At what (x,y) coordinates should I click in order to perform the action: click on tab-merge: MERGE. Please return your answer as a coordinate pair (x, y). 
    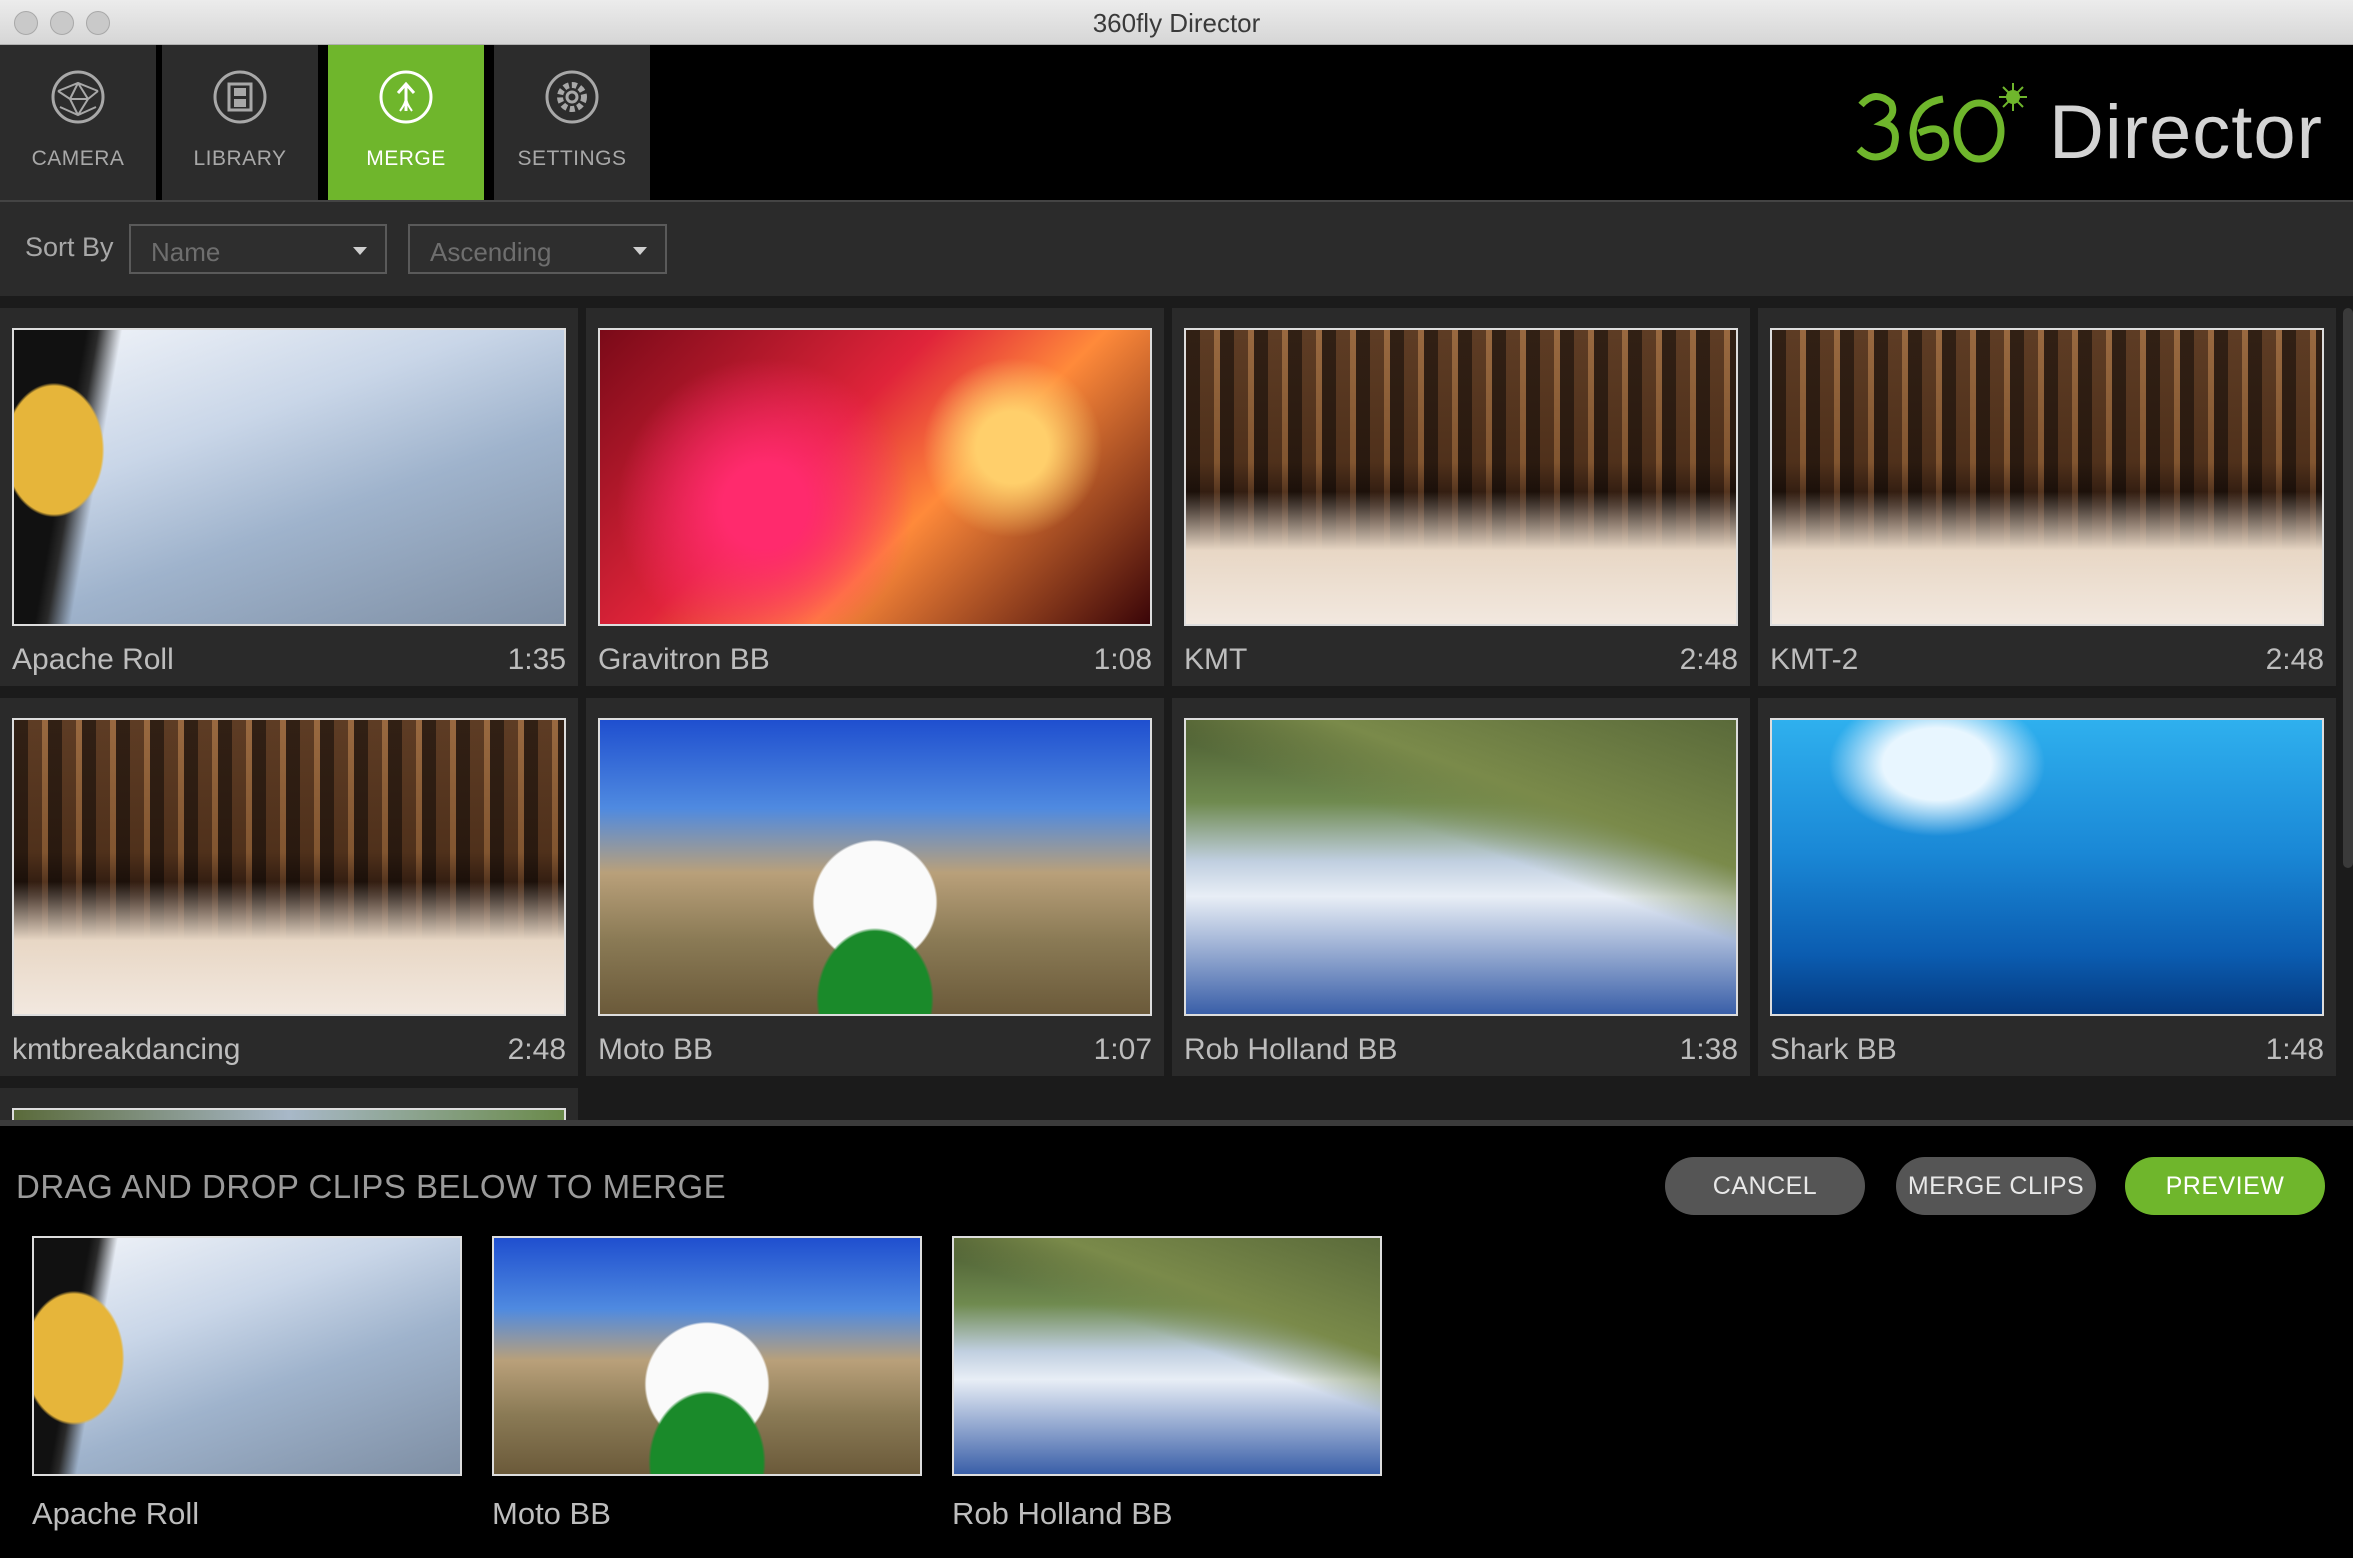
    Looking at the image, I should click on (406, 122).